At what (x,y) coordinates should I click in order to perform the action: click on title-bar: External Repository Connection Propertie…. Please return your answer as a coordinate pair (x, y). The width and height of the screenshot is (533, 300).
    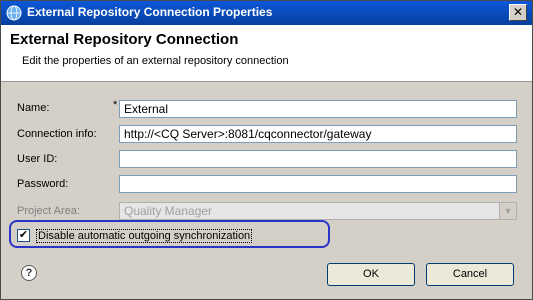
    Looking at the image, I should click on (266, 13).